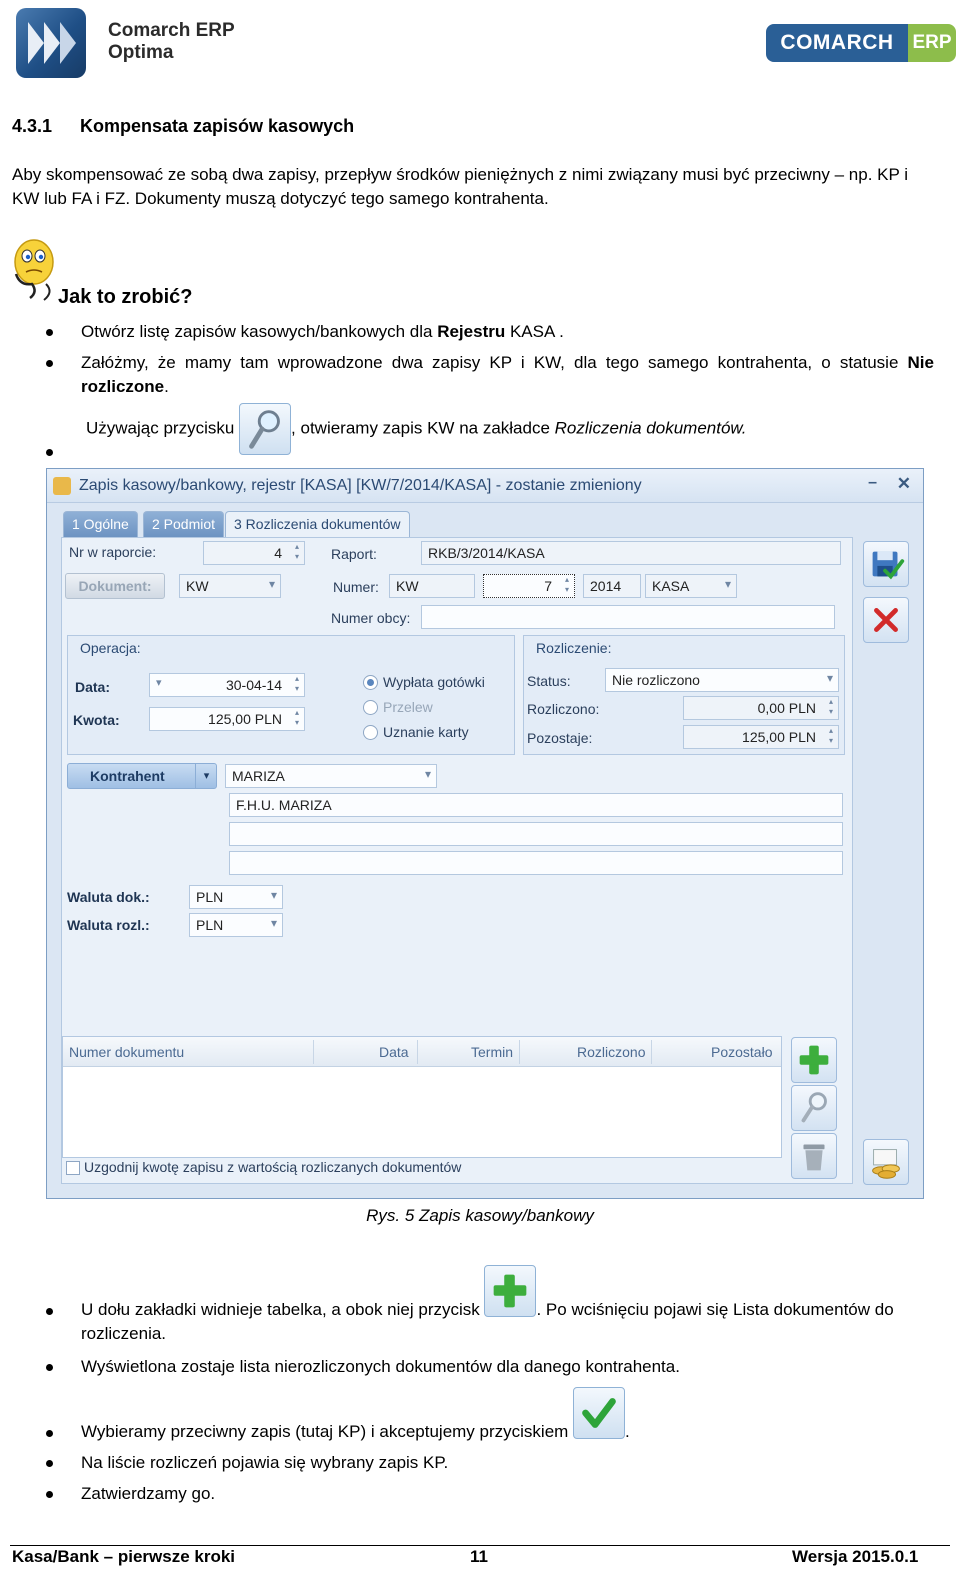  I want to click on howto-heading: Jak to zrobić?, so click(125, 297).